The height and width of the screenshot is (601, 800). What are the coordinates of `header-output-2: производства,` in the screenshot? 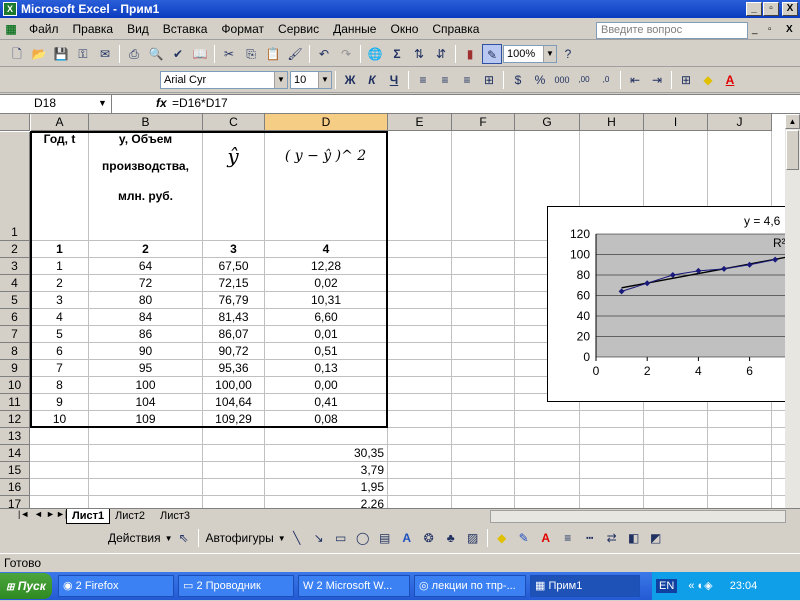 It's located at (145, 166).